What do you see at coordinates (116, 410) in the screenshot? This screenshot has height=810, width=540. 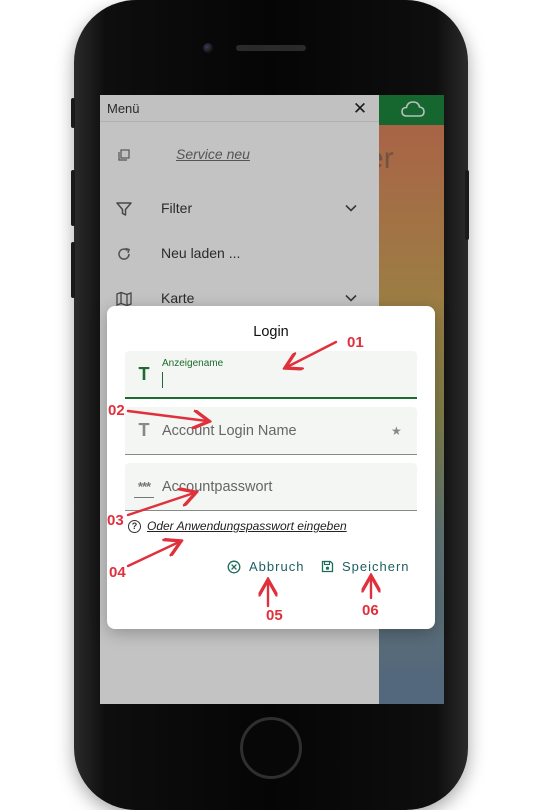 I see `annotation-02: 02` at bounding box center [116, 410].